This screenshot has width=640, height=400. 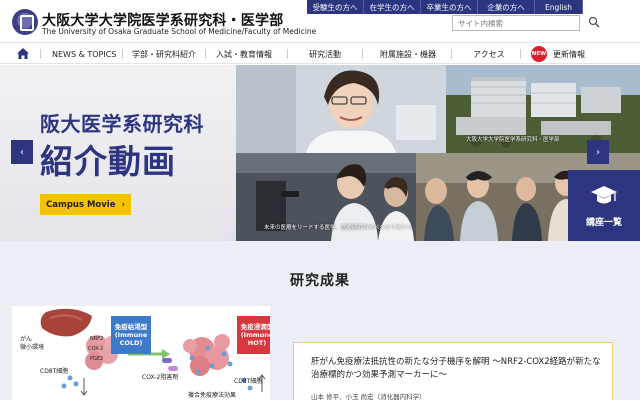 What do you see at coordinates (253, 335) in the screenshot?
I see `immune-hot-label: 免疫浸潤型 (Immune HOT)` at bounding box center [253, 335].